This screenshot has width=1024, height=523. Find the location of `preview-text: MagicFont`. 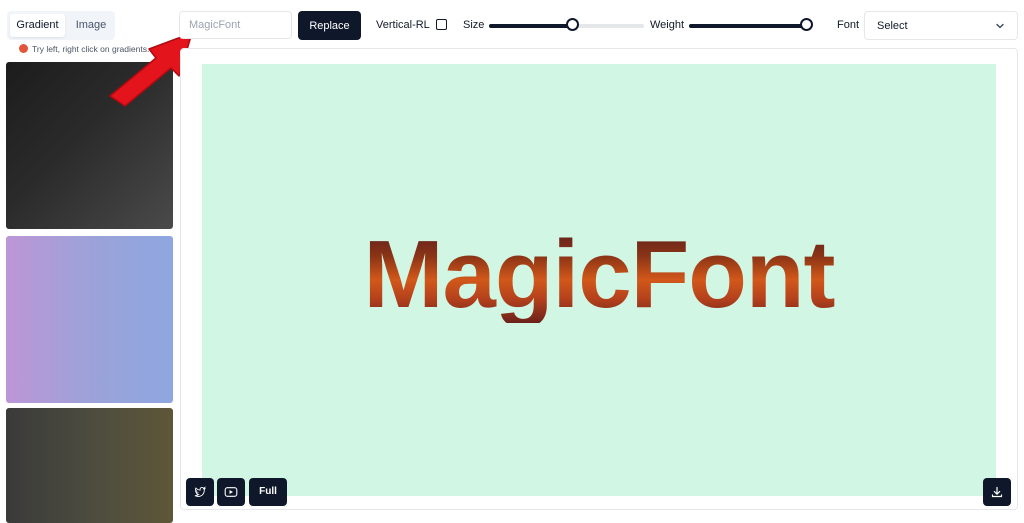

preview-text: MagicFont is located at coordinates (599, 275).